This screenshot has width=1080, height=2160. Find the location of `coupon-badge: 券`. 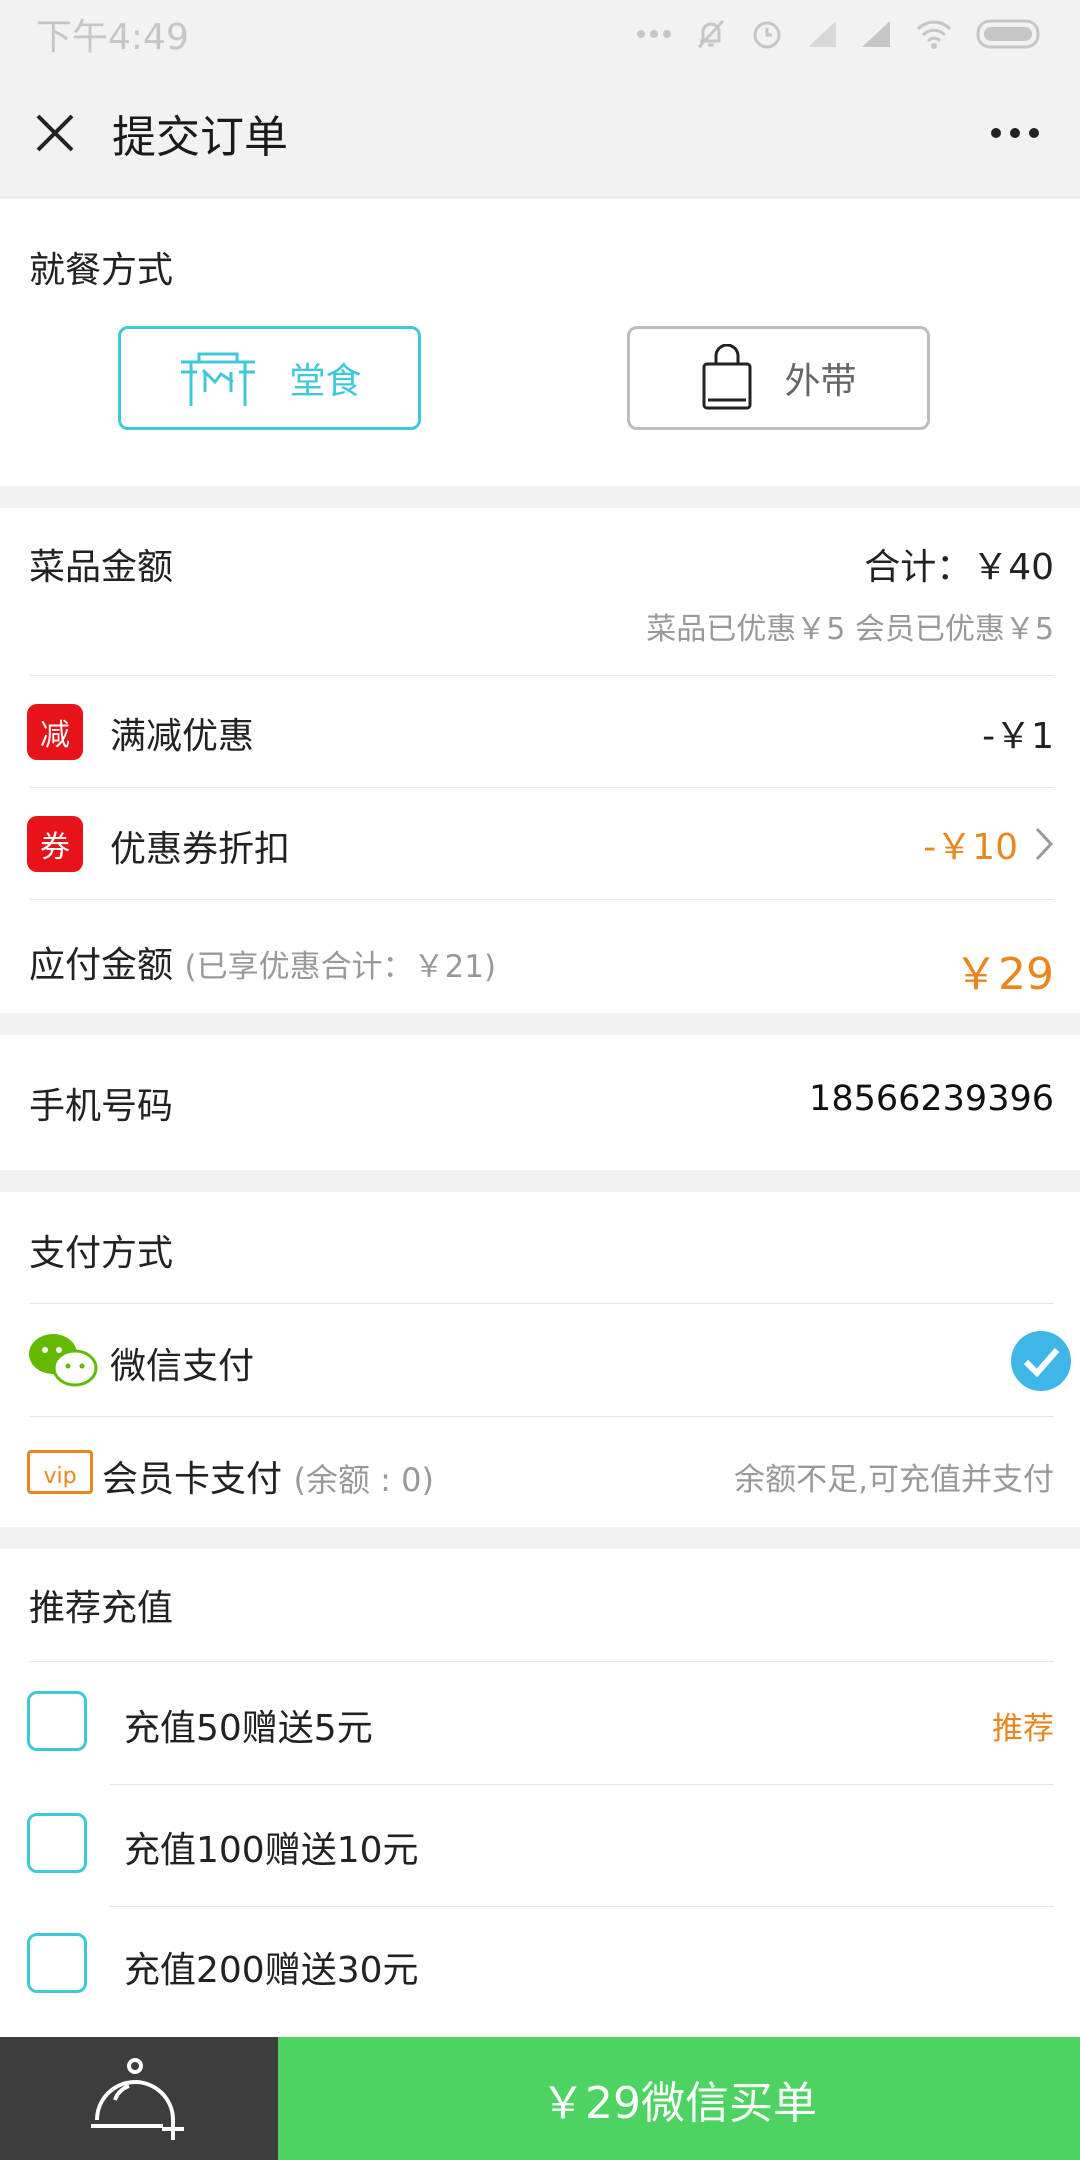

coupon-badge: 券 is located at coordinates (55, 844).